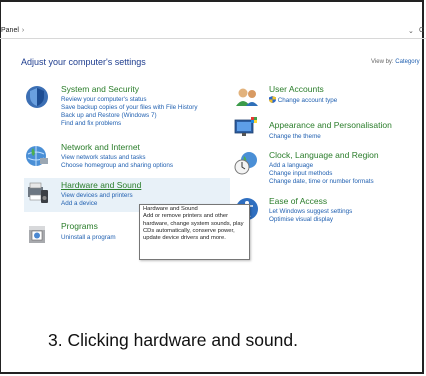 The width and height of the screenshot is (426, 376). I want to click on page-title: Adjust your computer's settings, so click(83, 62).